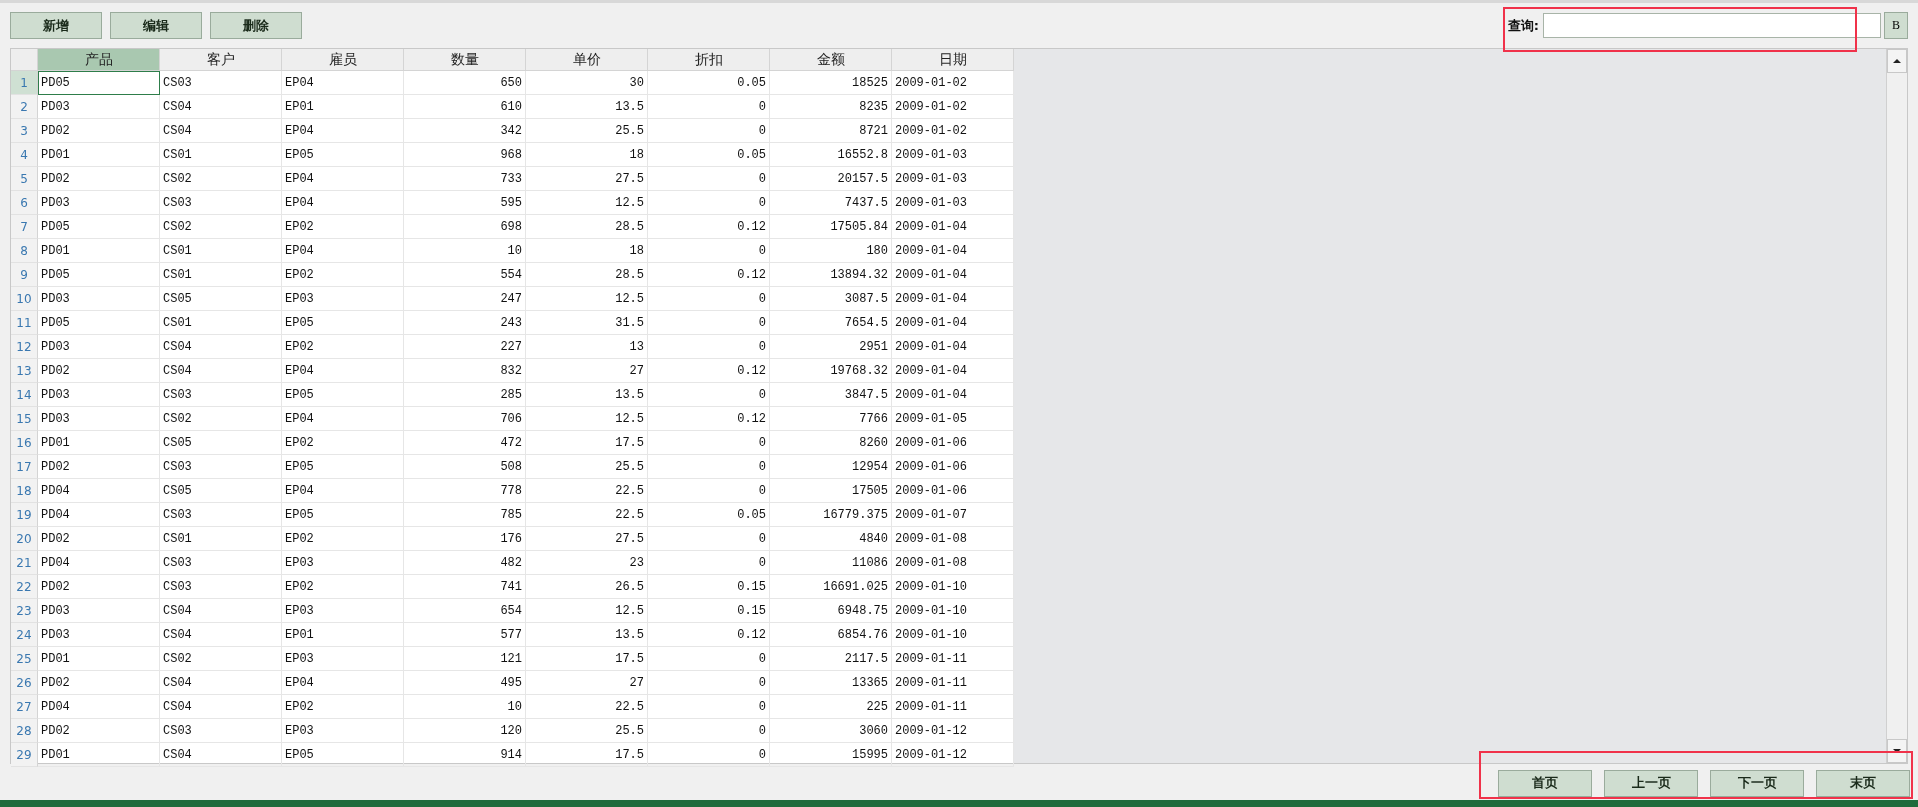 The width and height of the screenshot is (1918, 807). Describe the element at coordinates (99, 683) in the screenshot. I see `table-cell: PD02` at that location.